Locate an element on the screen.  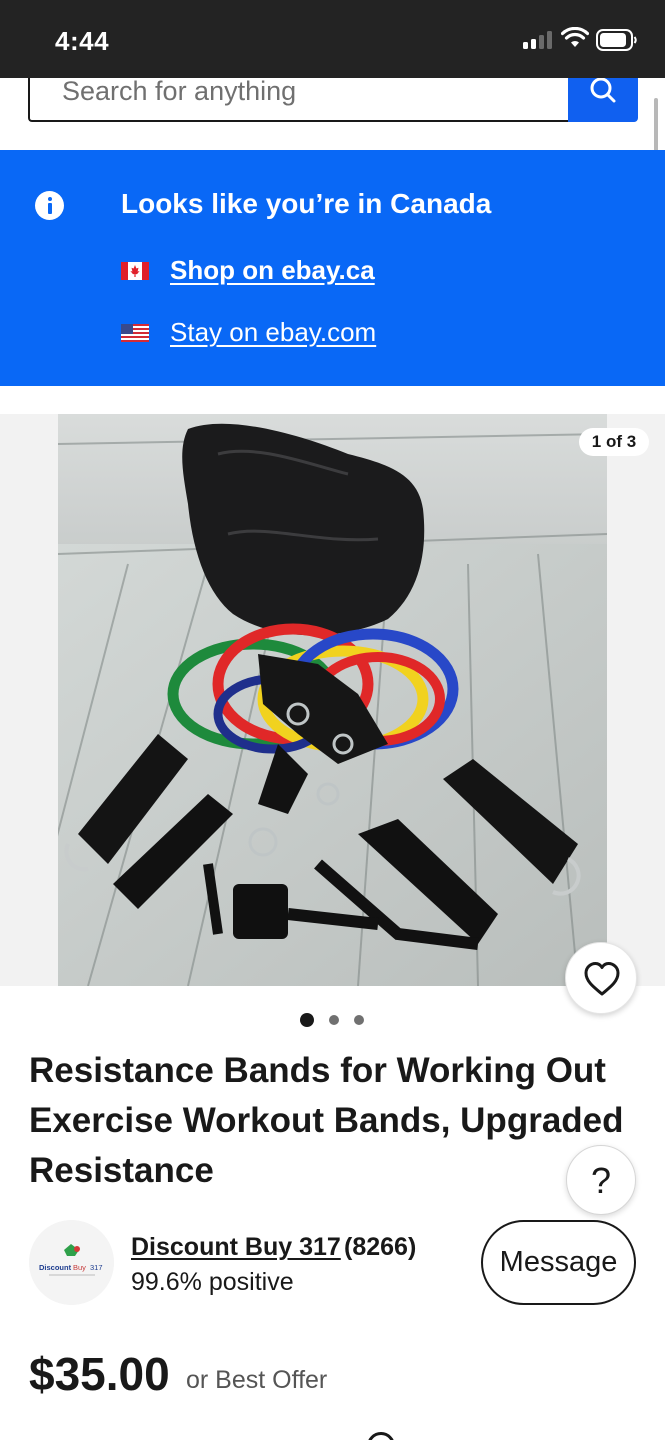
svg-text: 317 is located at coordinates (96, 1267).